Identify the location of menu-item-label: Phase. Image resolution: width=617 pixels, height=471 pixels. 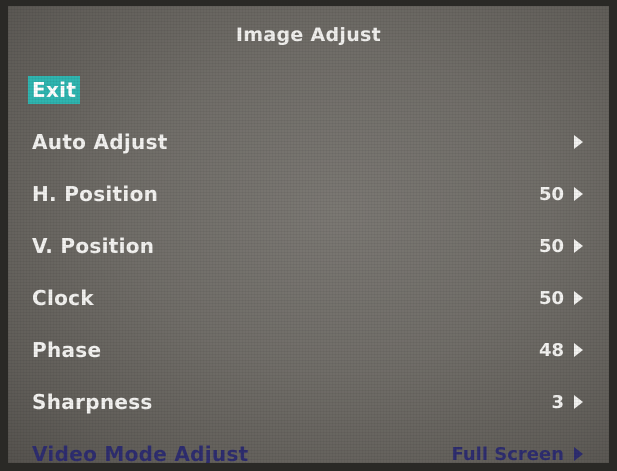
(67, 350).